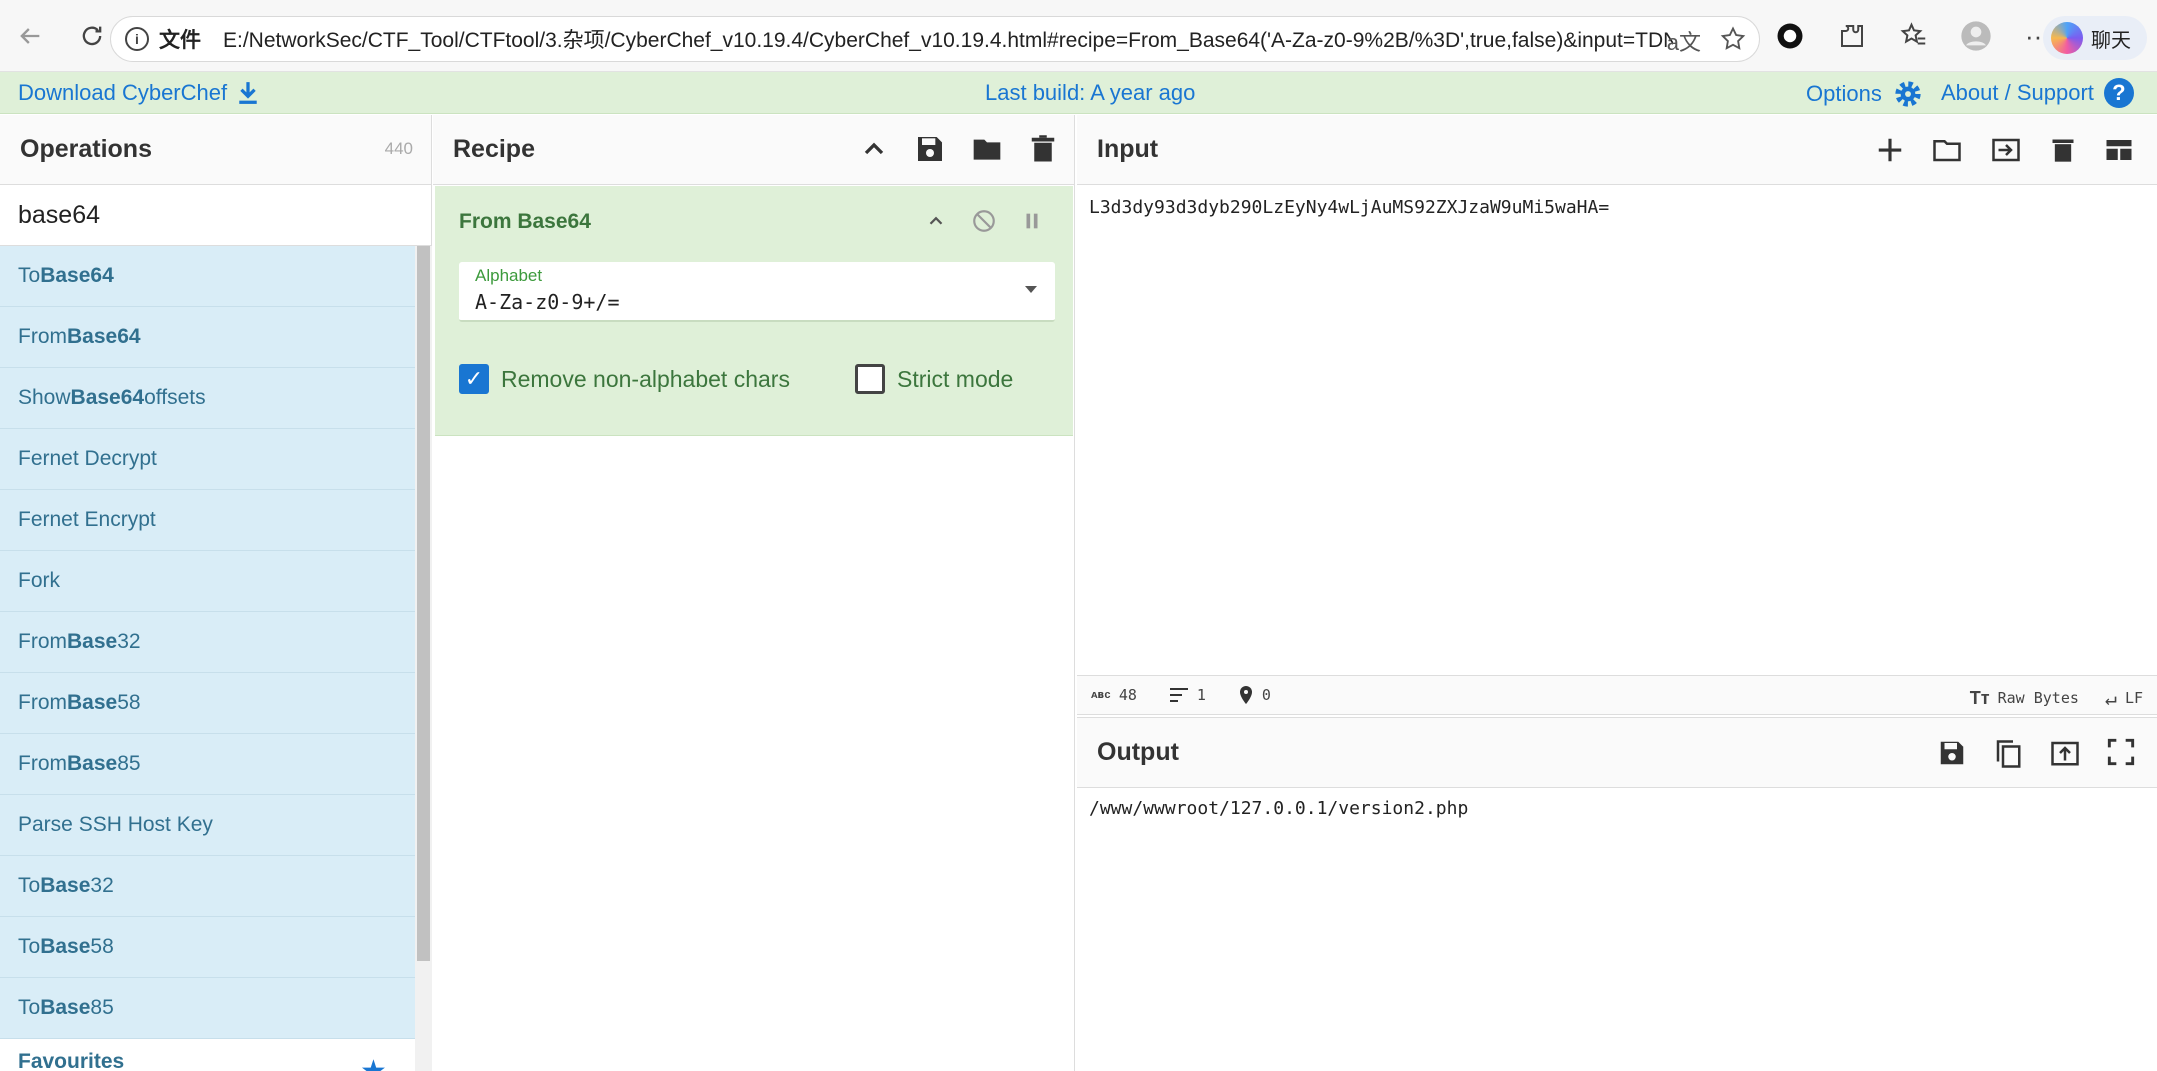 This screenshot has height=1071, width=2157. Describe the element at coordinates (207, 1060) in the screenshot. I see `favourites-category: Favourites` at that location.